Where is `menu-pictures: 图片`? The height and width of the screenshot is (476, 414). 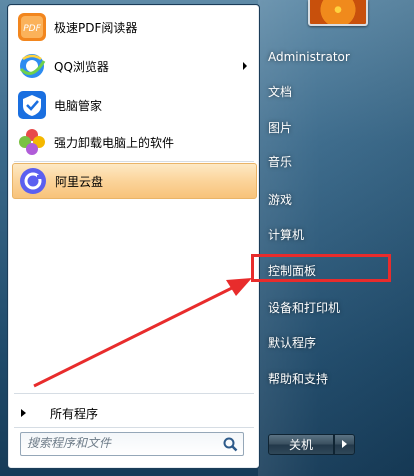
menu-pictures: 图片 is located at coordinates (280, 127).